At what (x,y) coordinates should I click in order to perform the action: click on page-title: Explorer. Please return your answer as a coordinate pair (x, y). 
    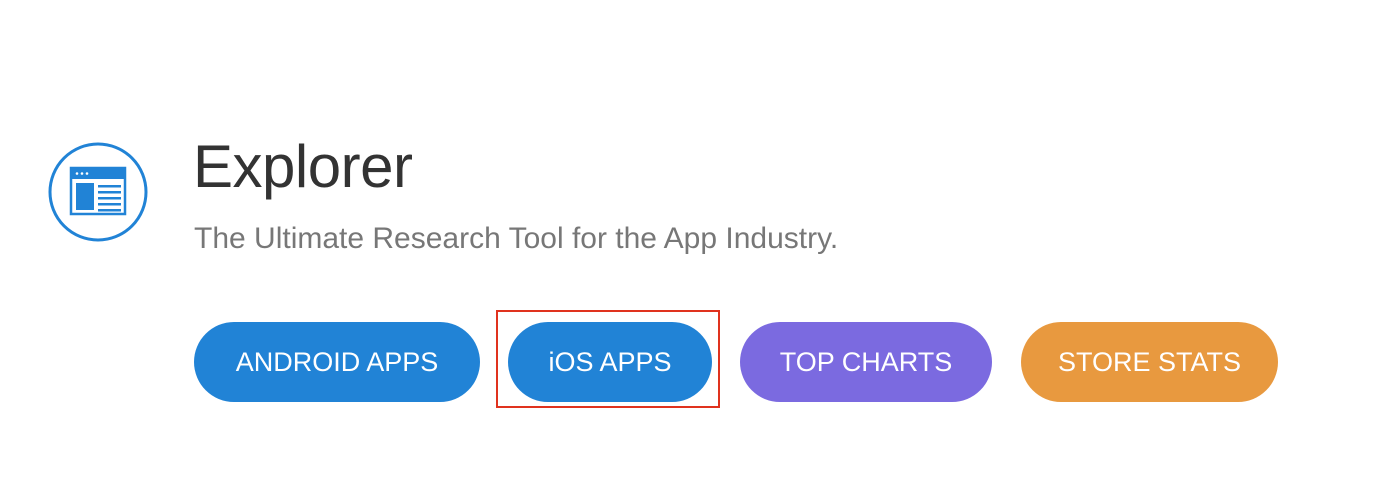
    Looking at the image, I should click on (303, 166).